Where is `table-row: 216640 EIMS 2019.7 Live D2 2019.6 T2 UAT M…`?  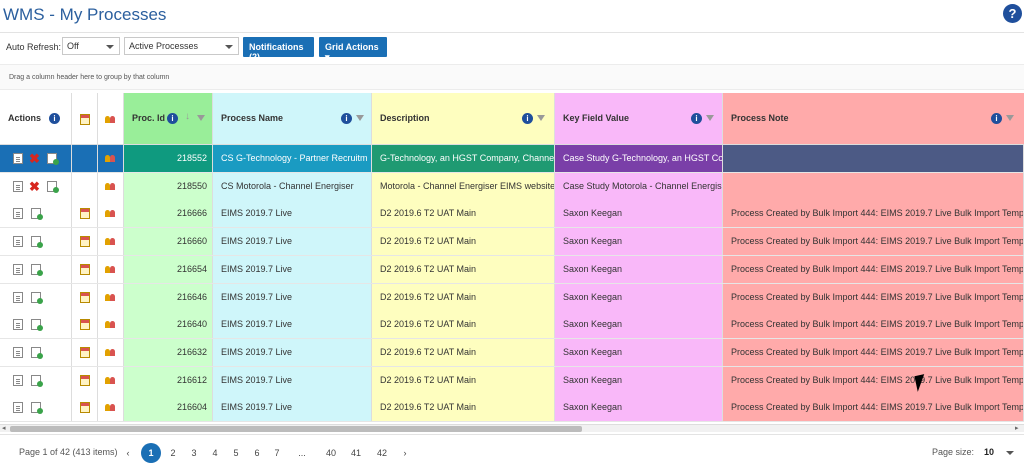 table-row: 216640 EIMS 2019.7 Live D2 2019.6 T2 UAT M… is located at coordinates (512, 325).